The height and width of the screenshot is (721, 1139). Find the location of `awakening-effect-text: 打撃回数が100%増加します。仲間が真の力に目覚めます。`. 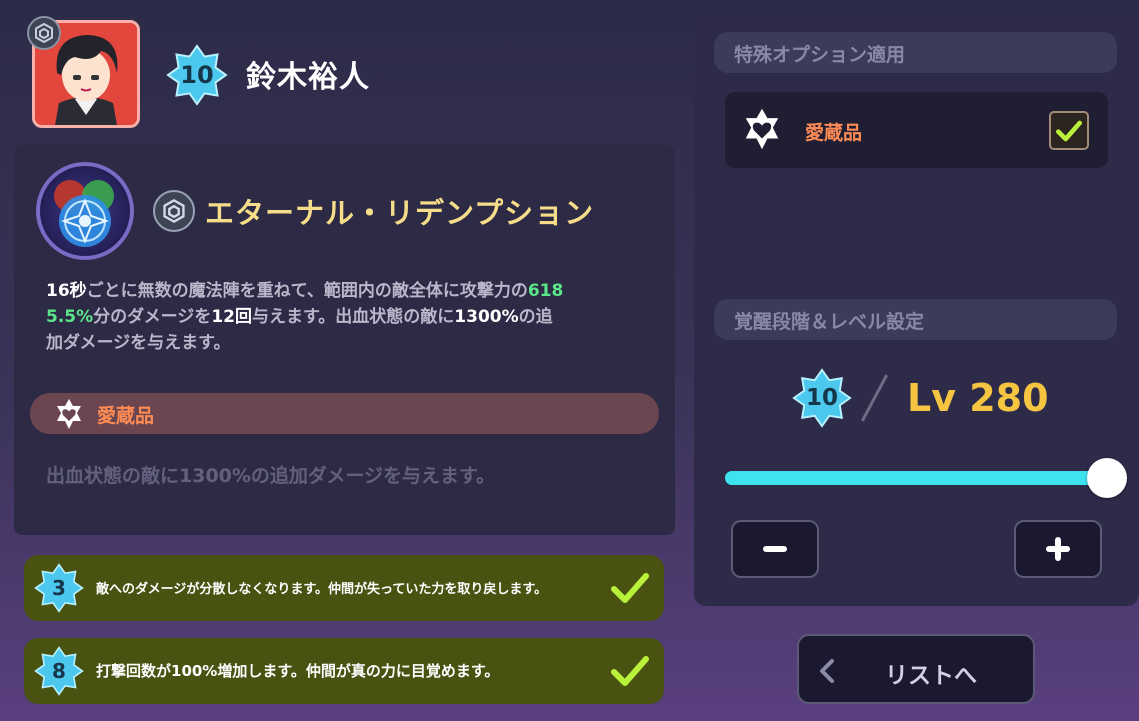

awakening-effect-text: 打撃回数が100%増加します。仲間が真の力に目覚めます。 is located at coordinates (298, 671).